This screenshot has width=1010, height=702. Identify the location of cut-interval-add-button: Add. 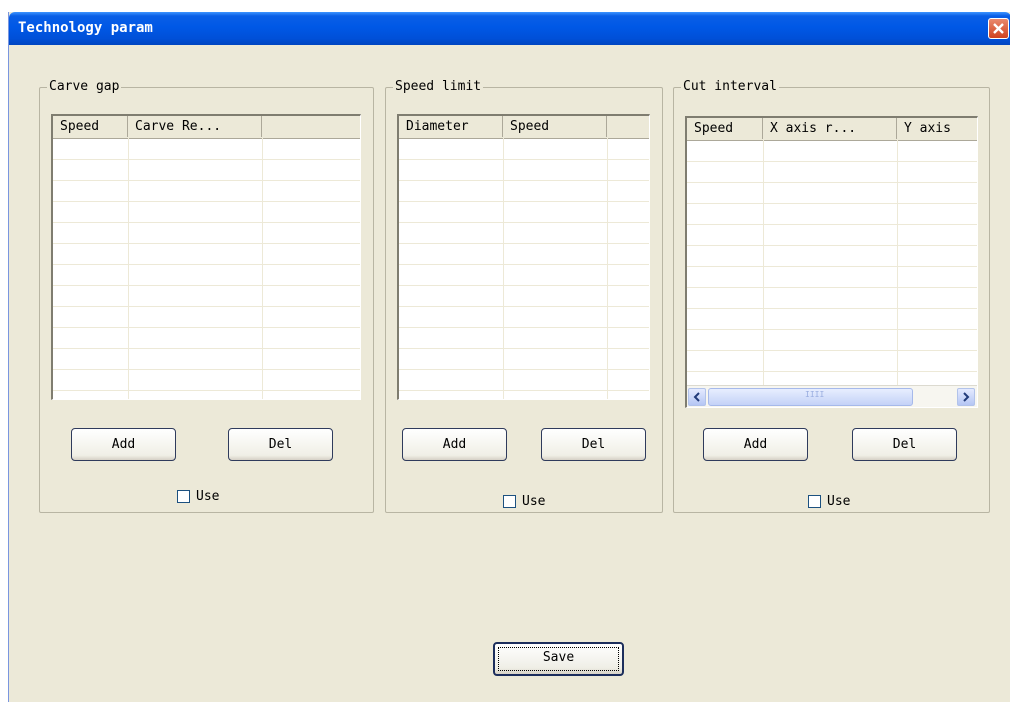
(755, 444).